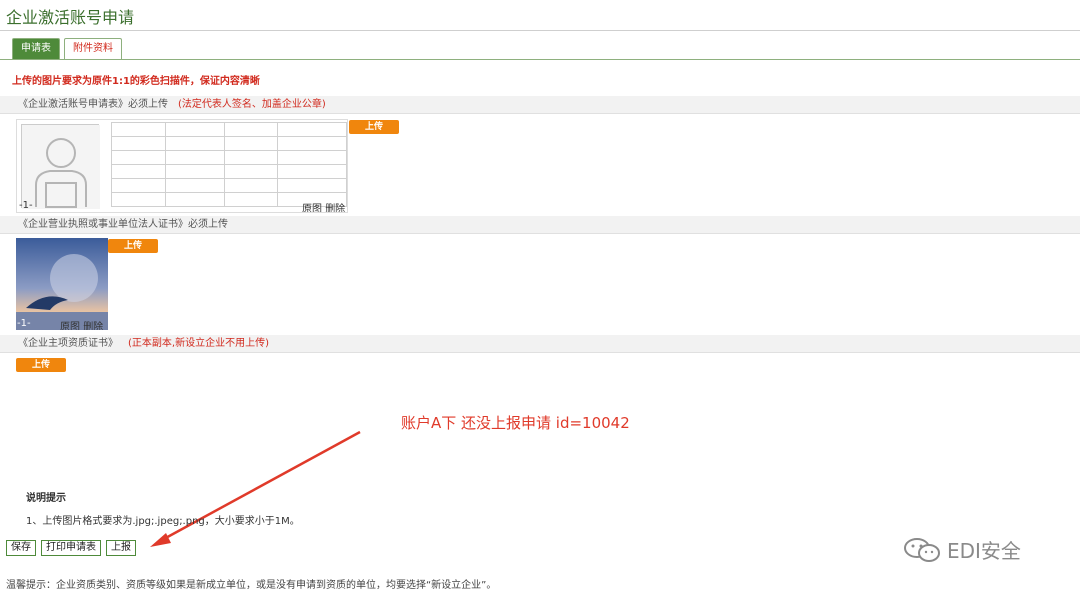  What do you see at coordinates (163, 521) in the screenshot?
I see `tips-item: 1、上传图片格式要求为.jpg;.jpeg;.png，大小要求小于1M。` at bounding box center [163, 521].